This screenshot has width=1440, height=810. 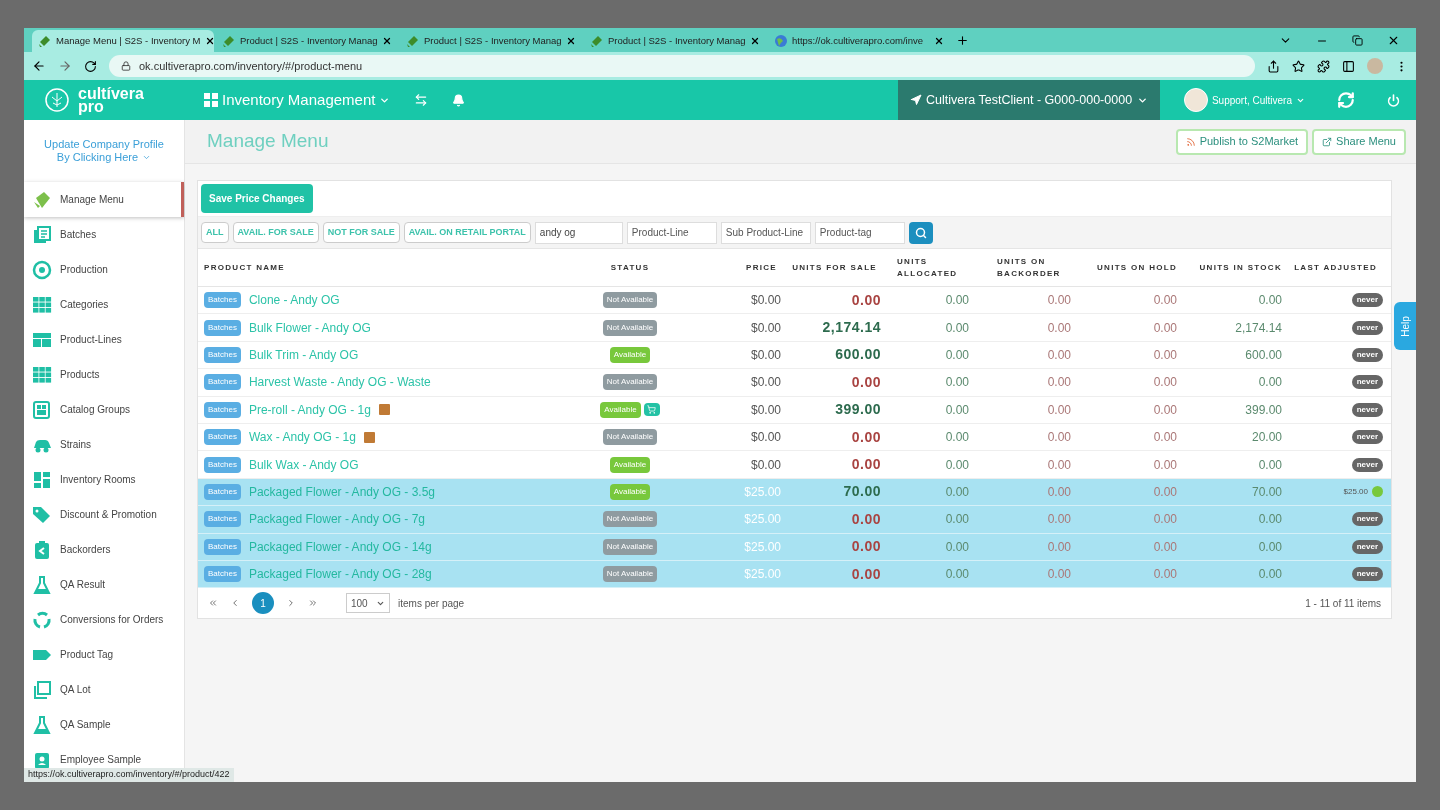 What do you see at coordinates (104, 269) in the screenshot?
I see `sidebar-item: Production` at bounding box center [104, 269].